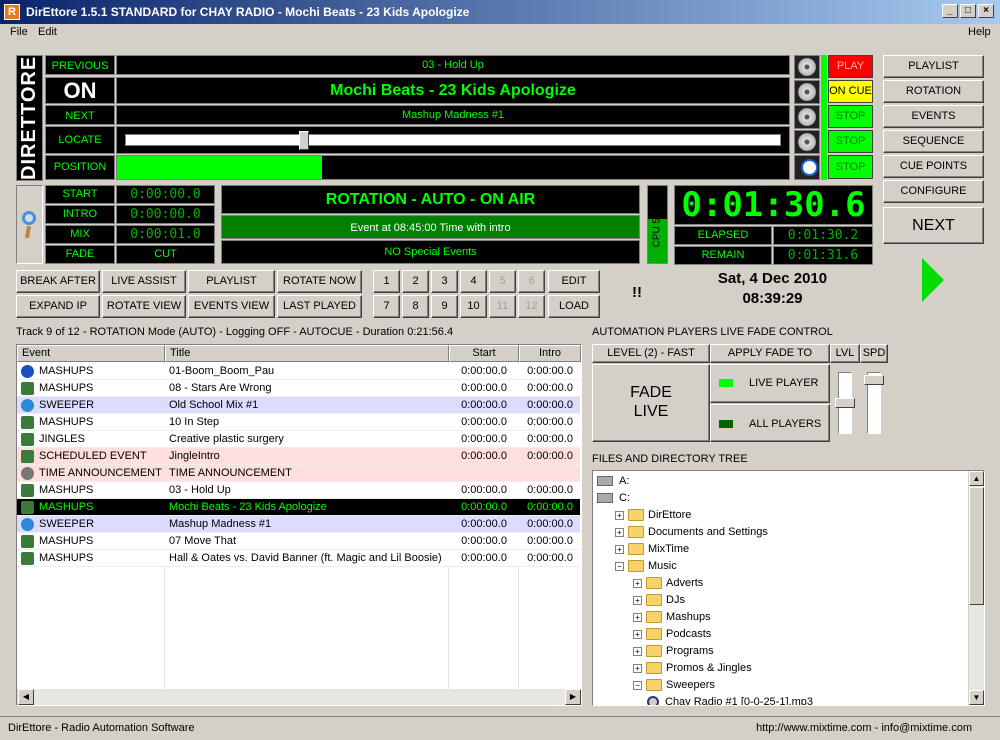  What do you see at coordinates (574, 281) in the screenshot?
I see `edit-button: EDIT` at bounding box center [574, 281].